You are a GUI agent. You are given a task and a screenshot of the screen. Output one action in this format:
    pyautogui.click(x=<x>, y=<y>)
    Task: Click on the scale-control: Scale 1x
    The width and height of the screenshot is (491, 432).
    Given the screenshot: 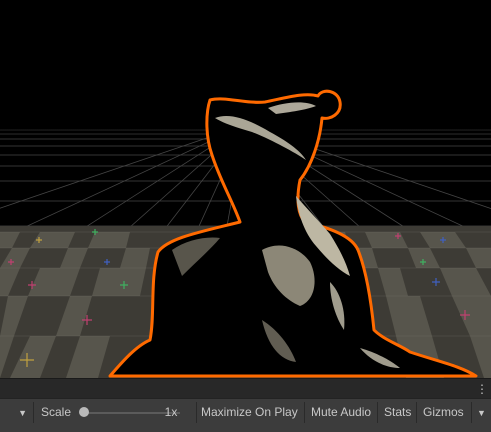 What is the action you would take?
    pyautogui.click(x=115, y=412)
    